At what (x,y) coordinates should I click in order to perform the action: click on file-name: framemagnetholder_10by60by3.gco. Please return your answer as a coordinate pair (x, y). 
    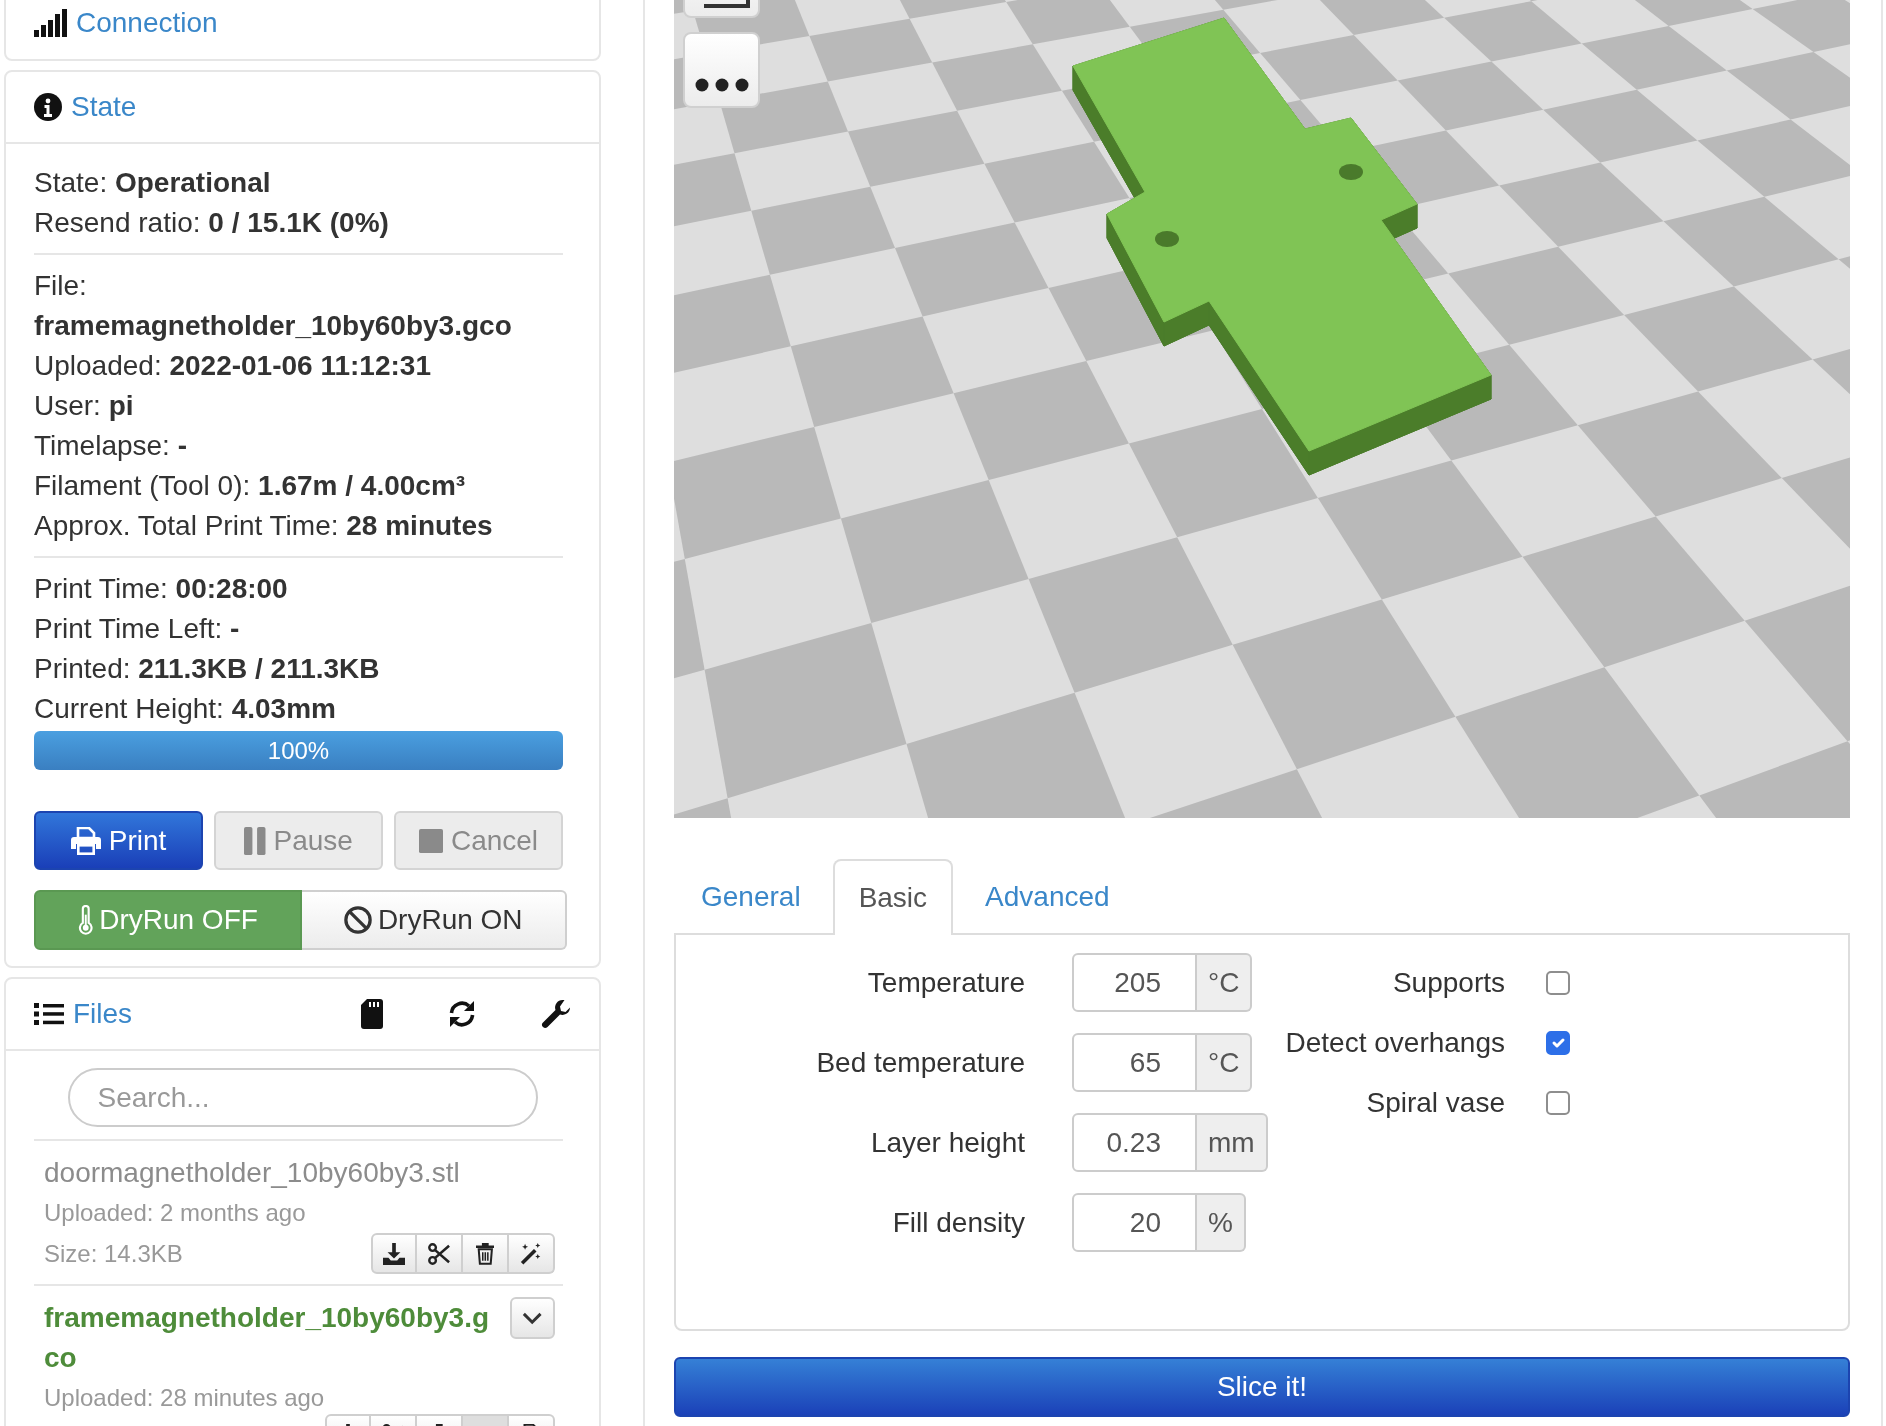
    Looking at the image, I should click on (267, 1338).